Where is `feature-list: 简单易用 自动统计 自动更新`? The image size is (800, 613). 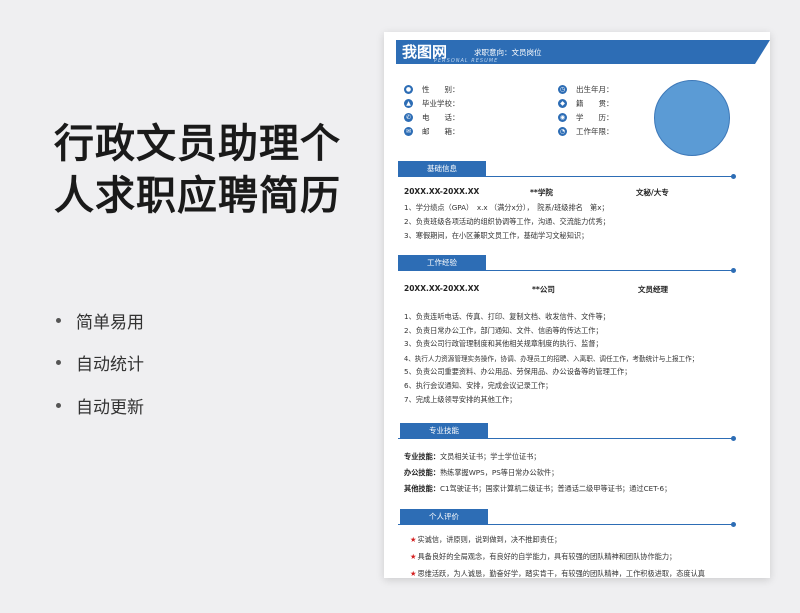
feature-list: 简单易用 自动统计 自动更新 is located at coordinates (100, 374).